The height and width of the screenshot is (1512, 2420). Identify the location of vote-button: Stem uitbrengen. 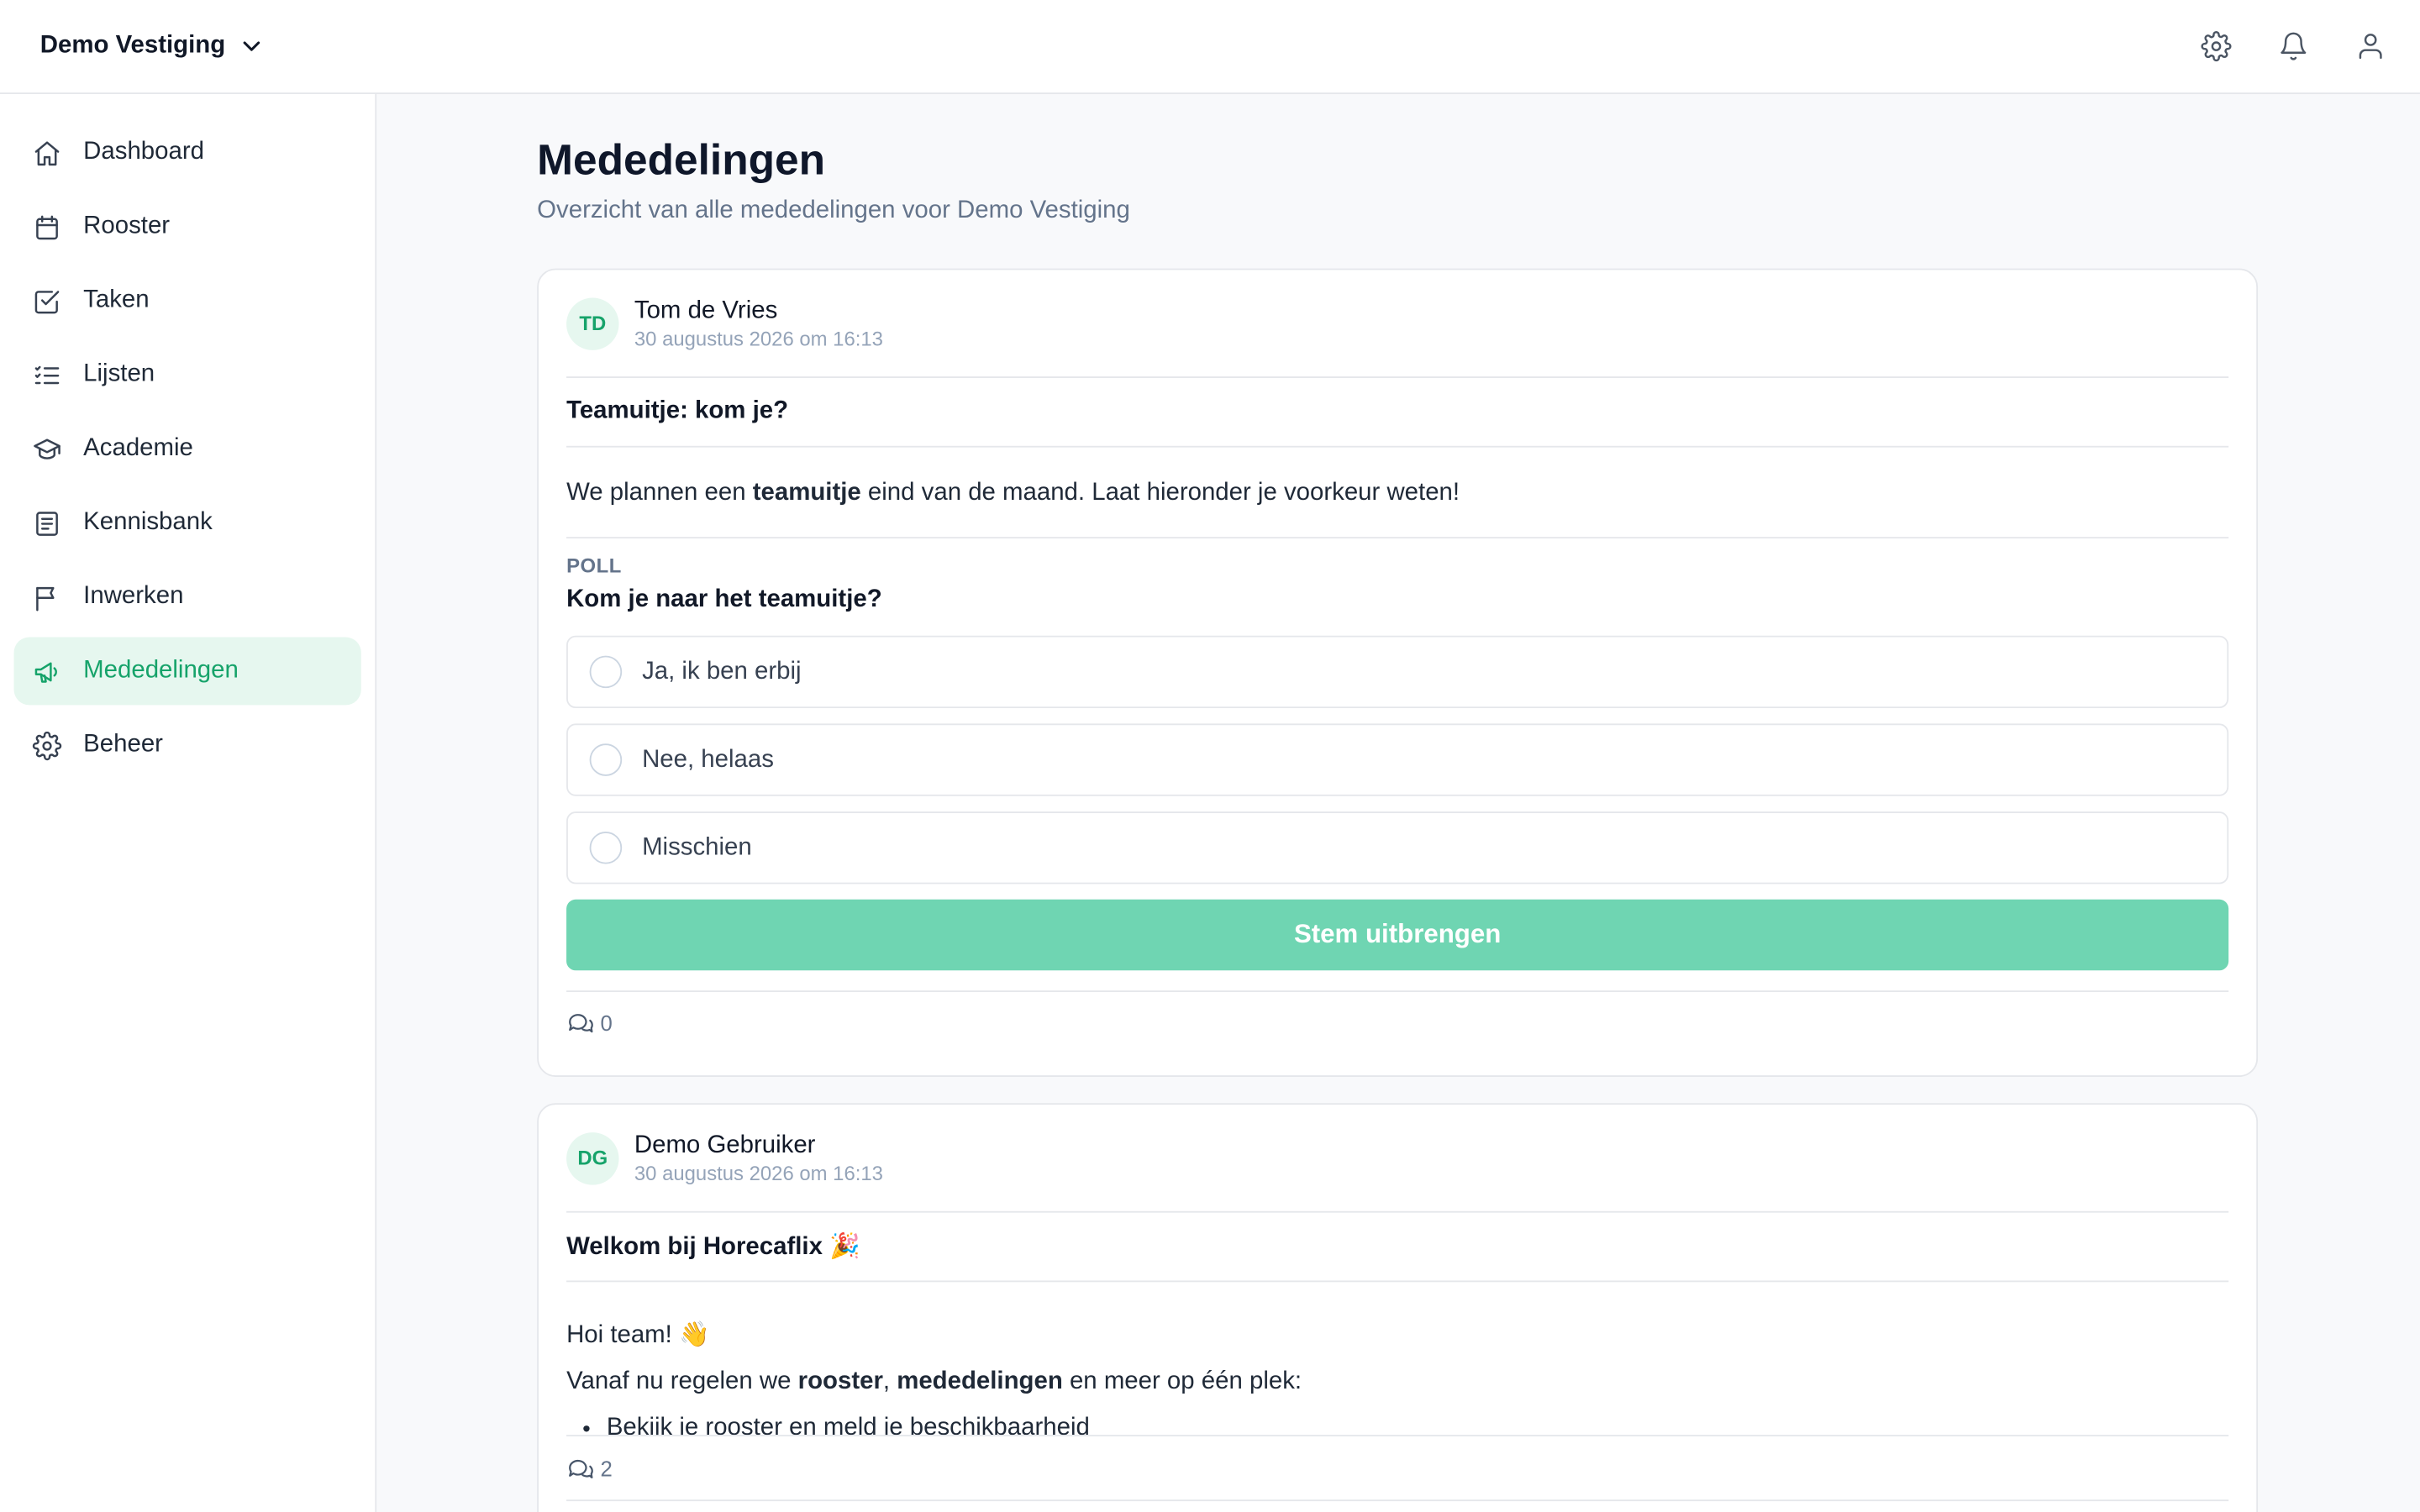
(1397, 935).